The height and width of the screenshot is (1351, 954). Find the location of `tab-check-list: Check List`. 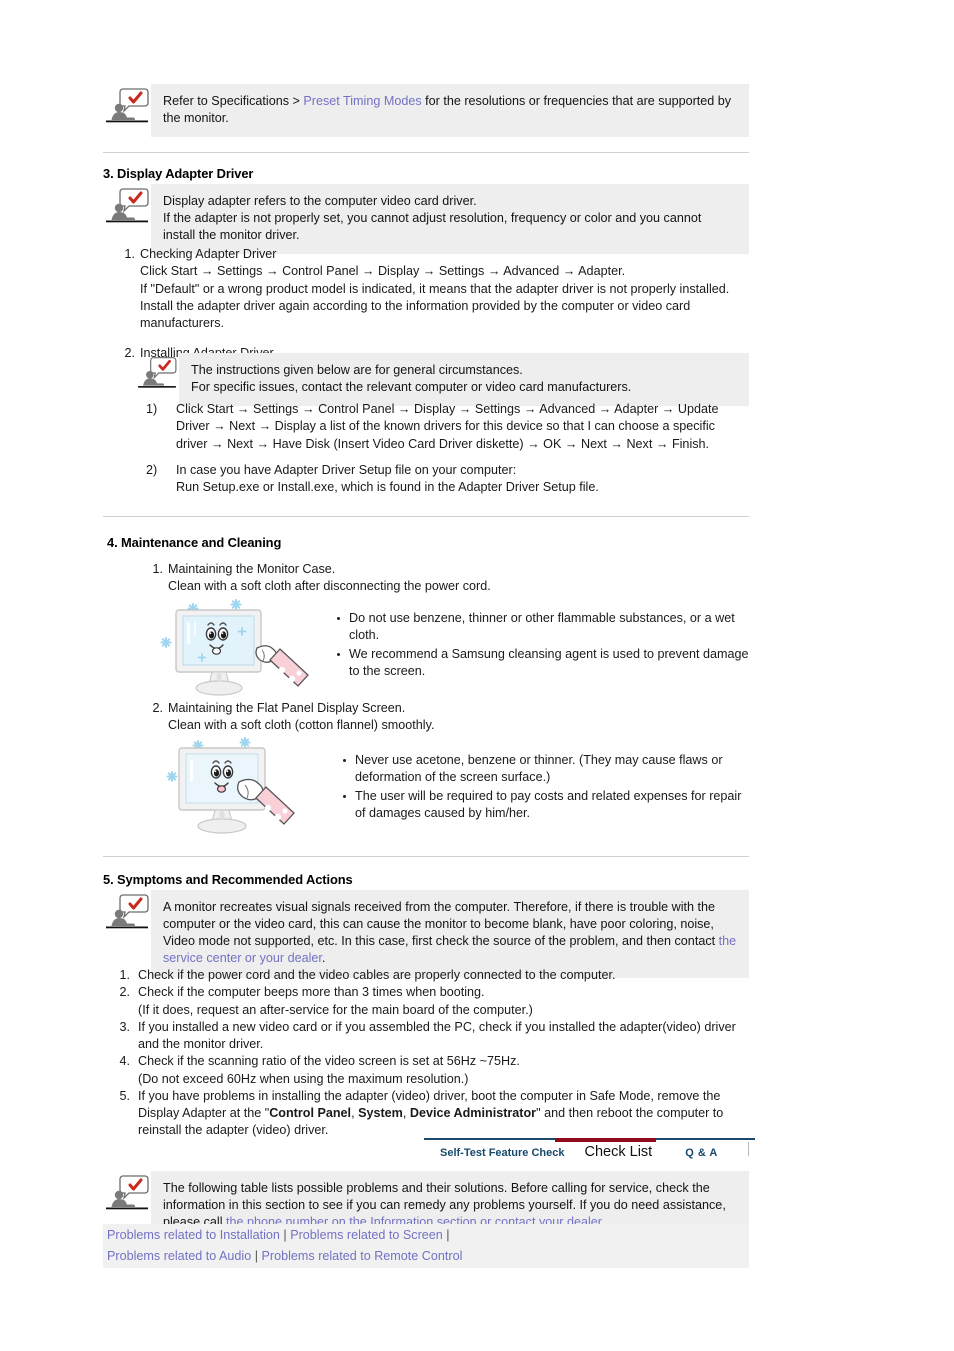

tab-check-list: Check List is located at coordinates (619, 1152).